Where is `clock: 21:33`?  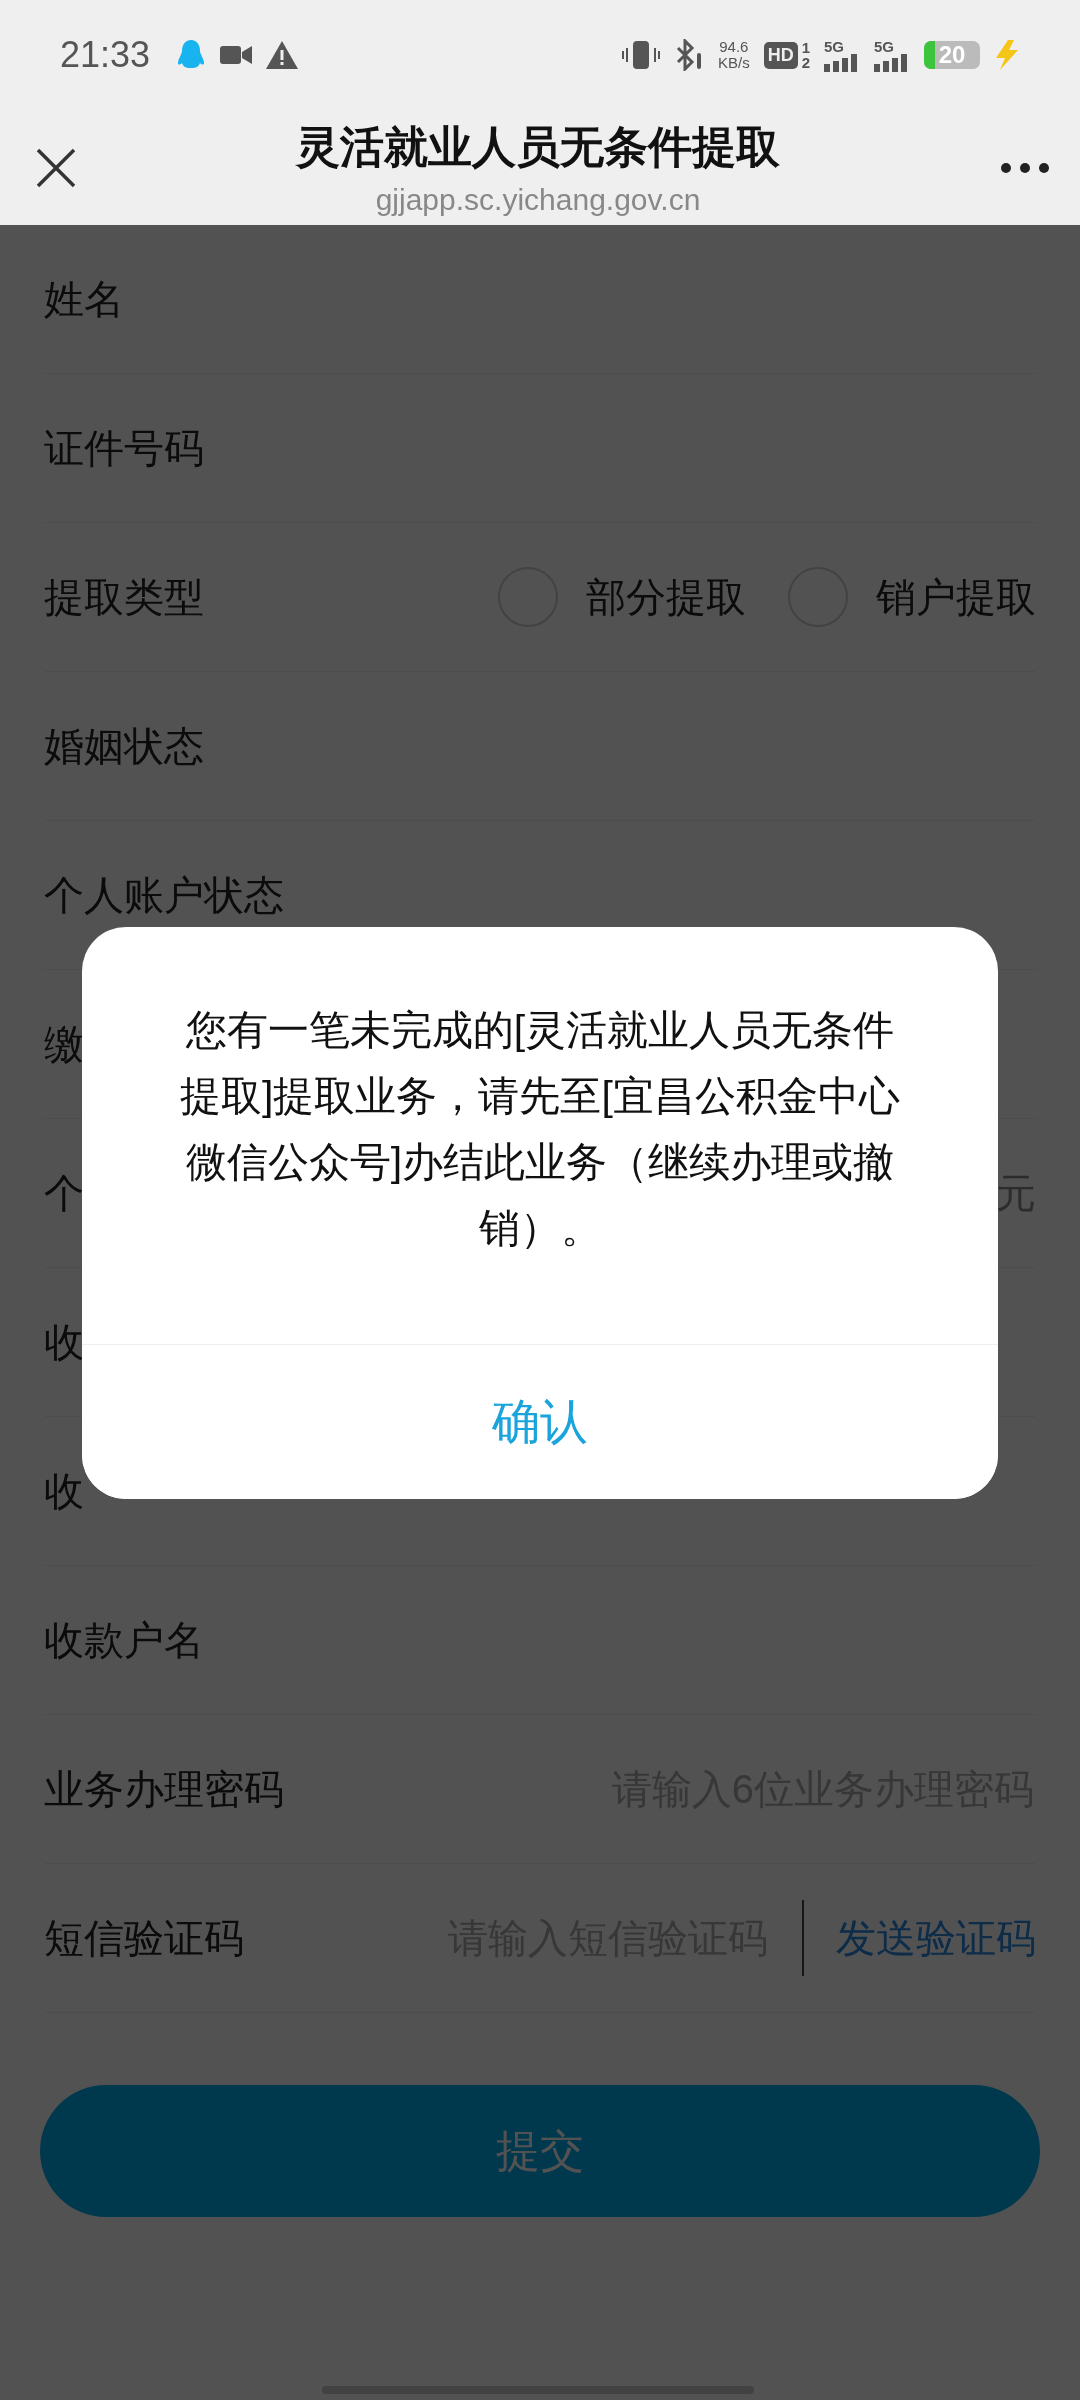
clock: 21:33 is located at coordinates (105, 55).